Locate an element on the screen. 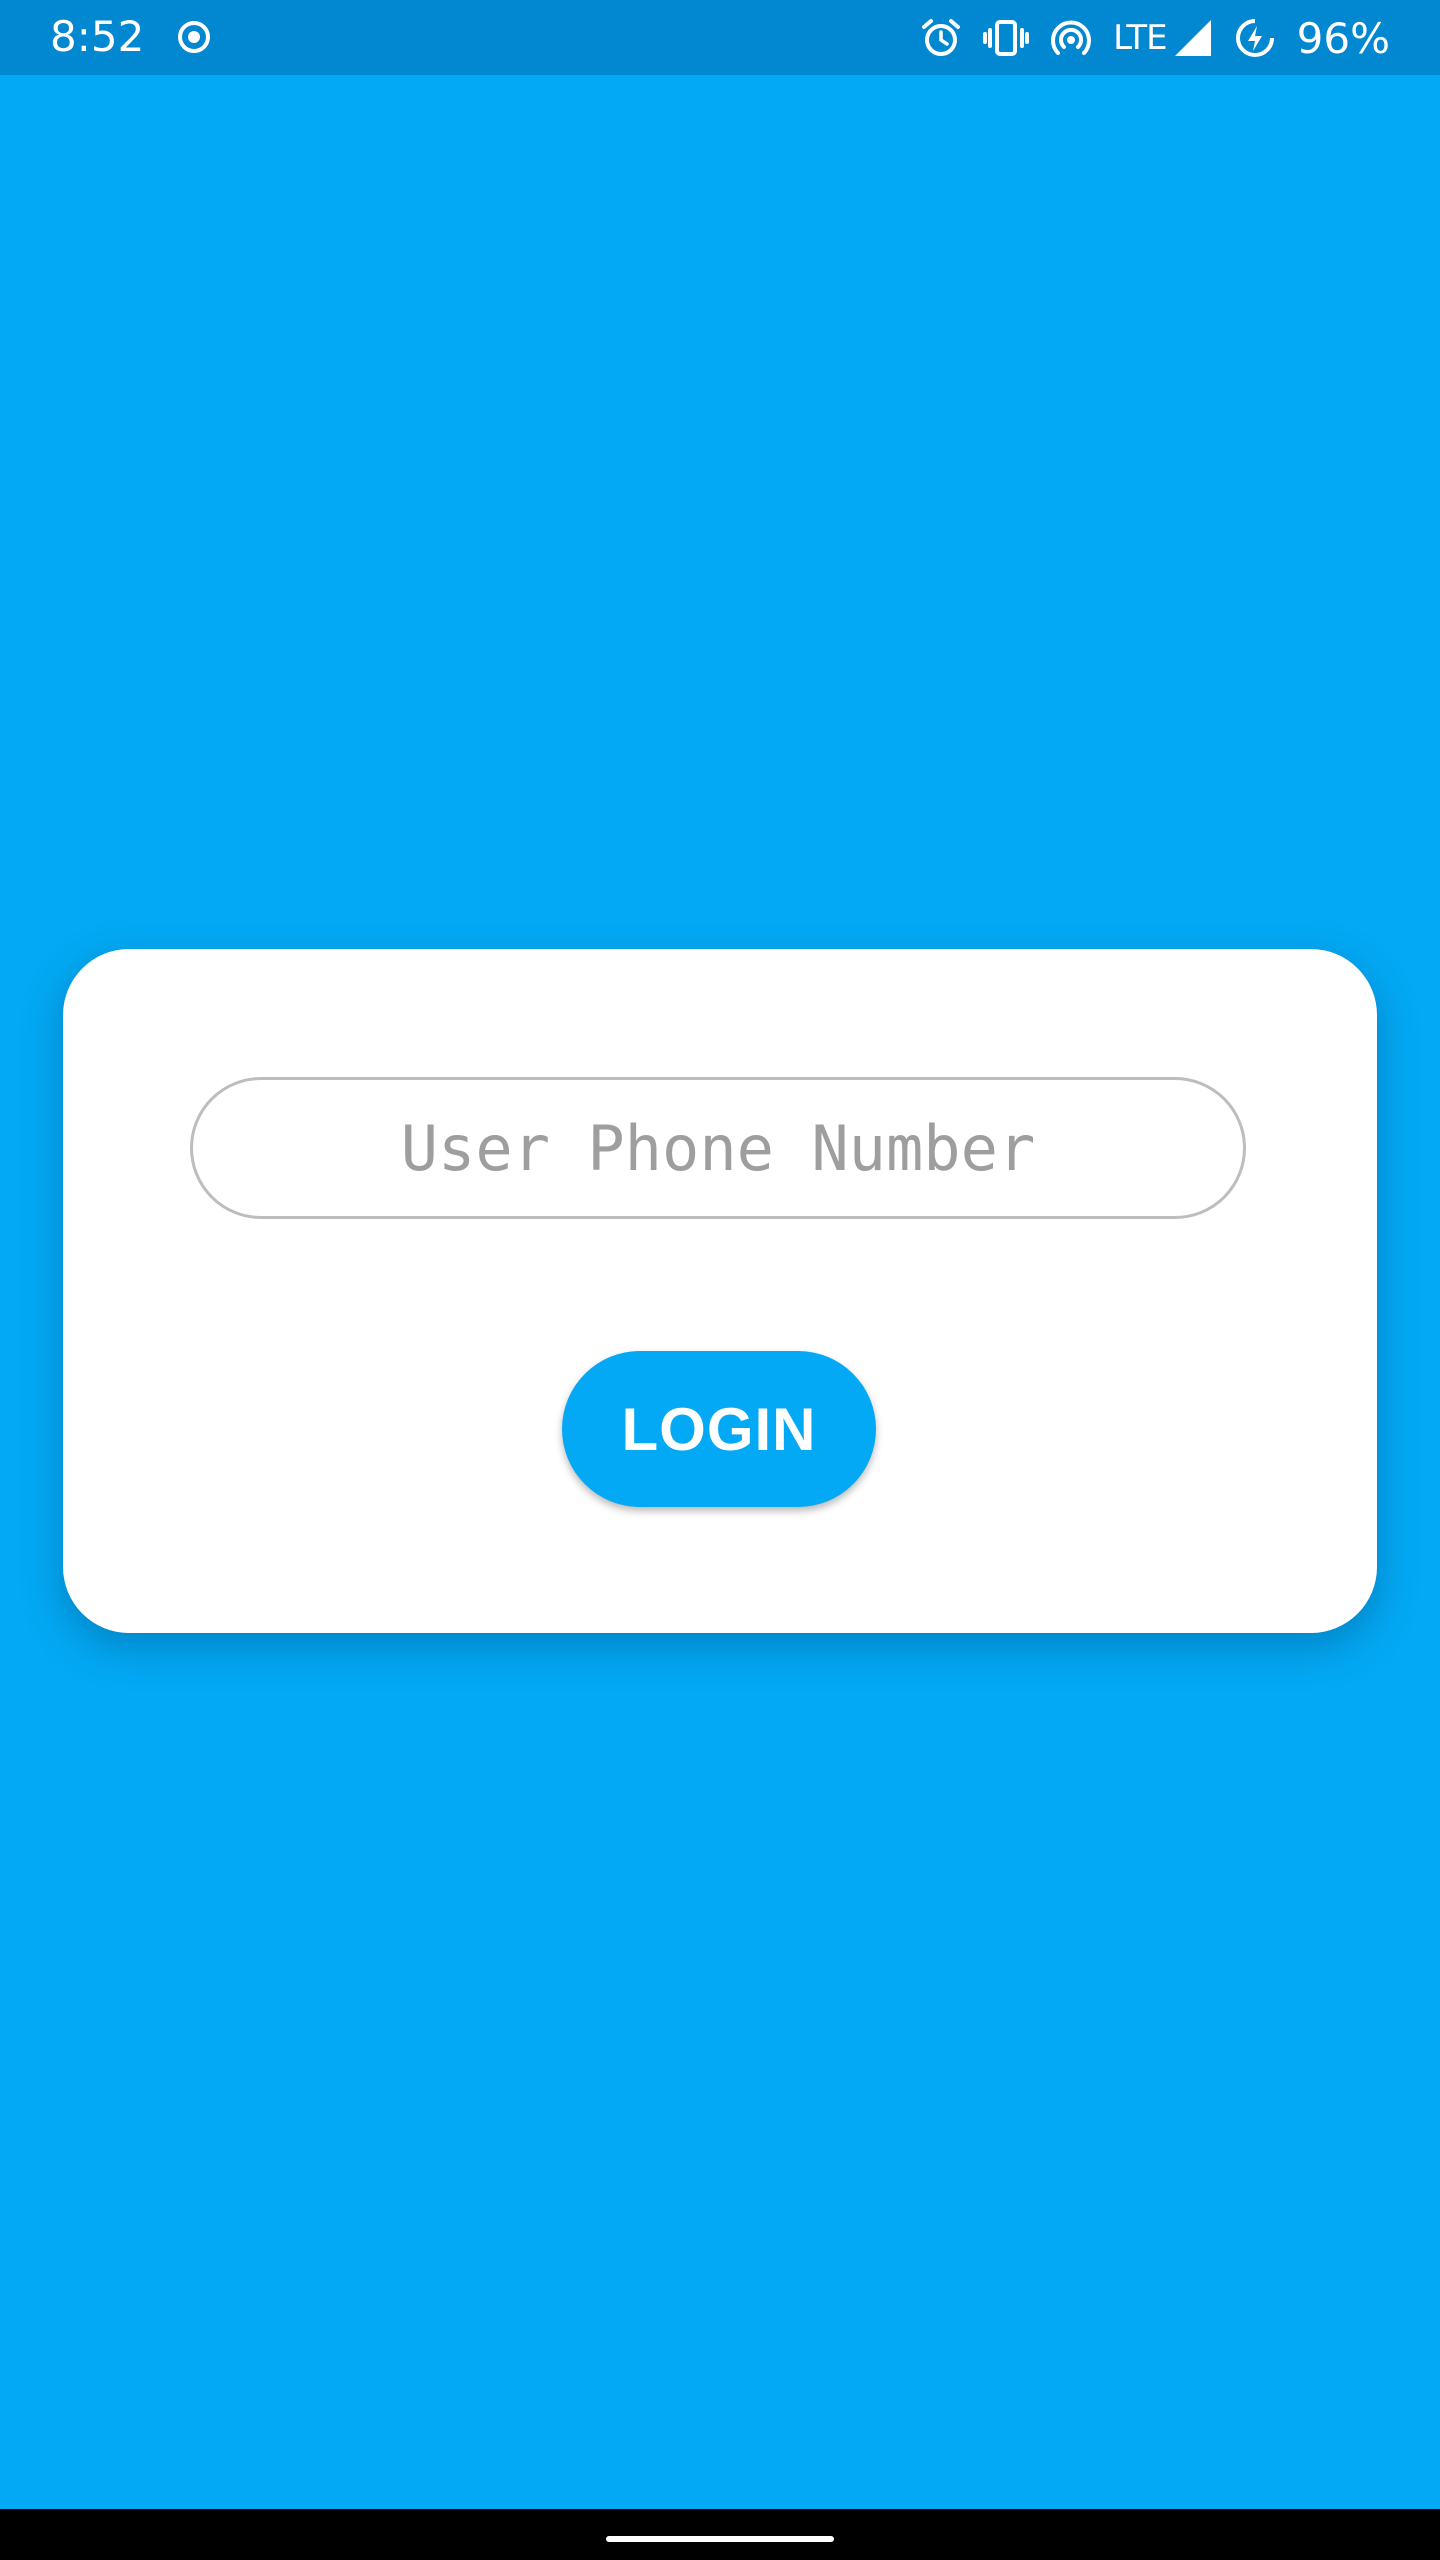 The width and height of the screenshot is (1440, 2560). home-gesture-handle is located at coordinates (720, 2539).